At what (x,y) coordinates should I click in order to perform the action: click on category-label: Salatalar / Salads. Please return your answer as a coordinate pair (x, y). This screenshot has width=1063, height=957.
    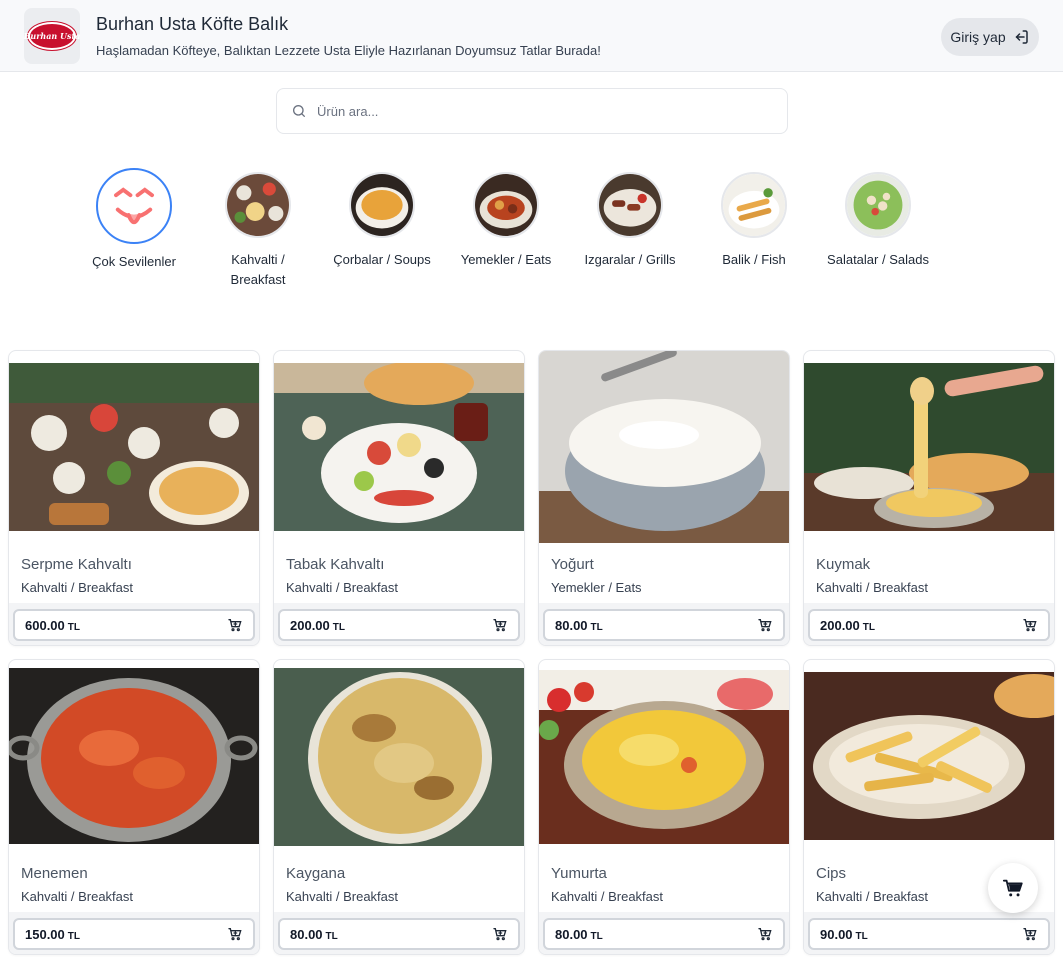
    Looking at the image, I should click on (878, 259).